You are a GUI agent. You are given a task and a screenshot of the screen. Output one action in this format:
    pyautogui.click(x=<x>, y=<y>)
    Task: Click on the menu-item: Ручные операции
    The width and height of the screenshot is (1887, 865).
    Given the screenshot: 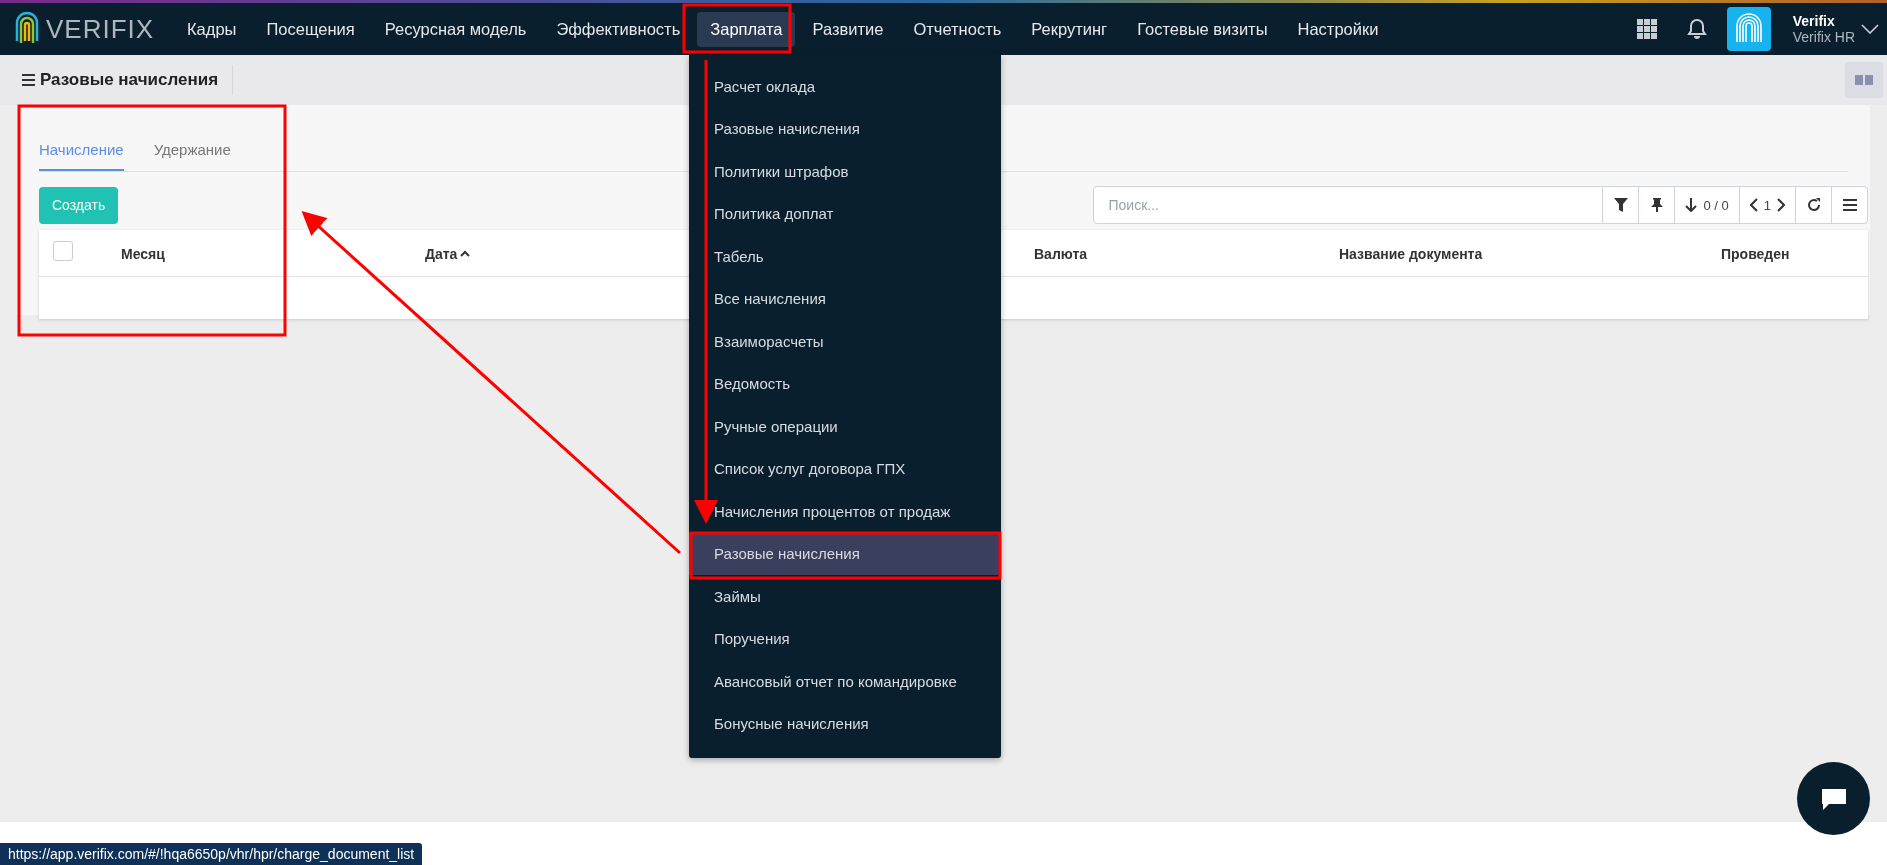 What is the action you would take?
    pyautogui.click(x=845, y=426)
    